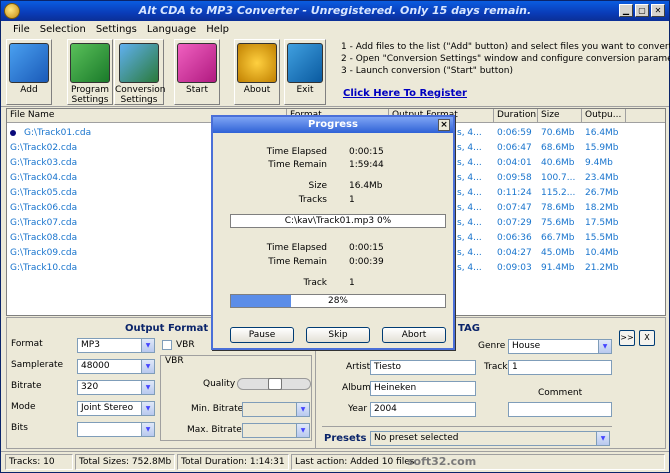  Describe the element at coordinates (44, 223) in the screenshot. I see `track-name: G:\Track07.cda` at that location.